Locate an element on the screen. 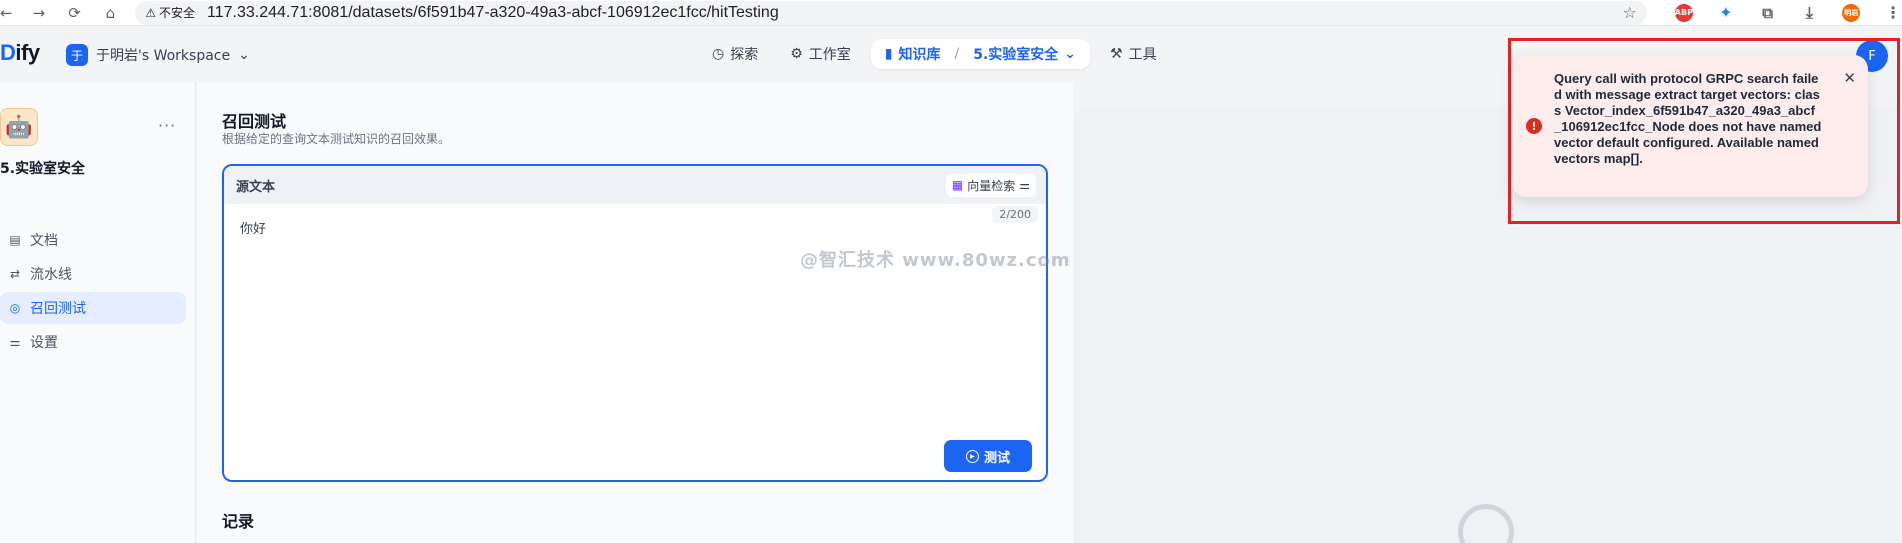  test-button: ▶ 测试 is located at coordinates (988, 456).